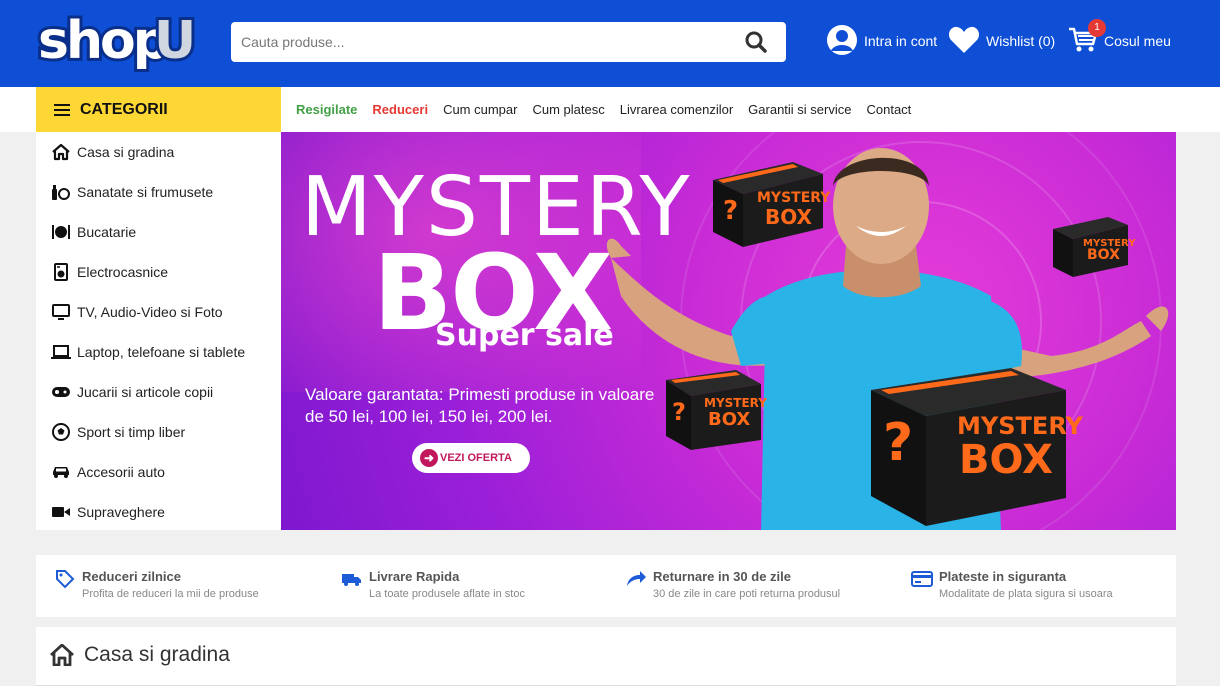 This screenshot has width=1220, height=686. What do you see at coordinates (722, 576) in the screenshot?
I see `feature-title: Returnare in 30 de zile` at bounding box center [722, 576].